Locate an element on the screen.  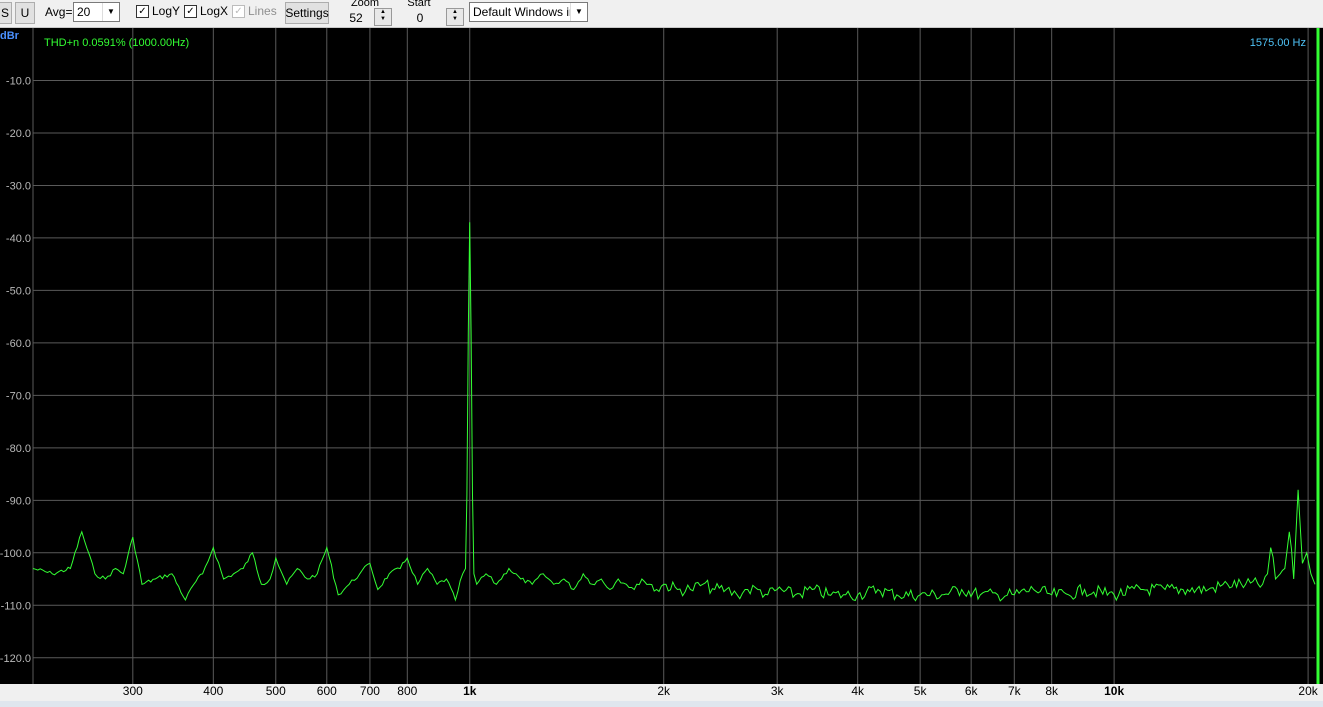
avg-select: 20 ▼ is located at coordinates (96, 12).